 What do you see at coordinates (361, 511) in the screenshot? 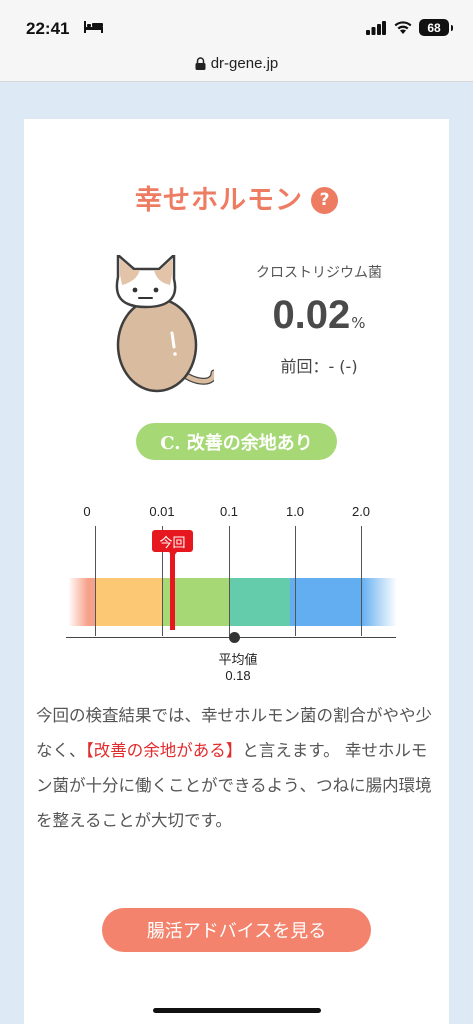
I see `tick-label: 2.0` at bounding box center [361, 511].